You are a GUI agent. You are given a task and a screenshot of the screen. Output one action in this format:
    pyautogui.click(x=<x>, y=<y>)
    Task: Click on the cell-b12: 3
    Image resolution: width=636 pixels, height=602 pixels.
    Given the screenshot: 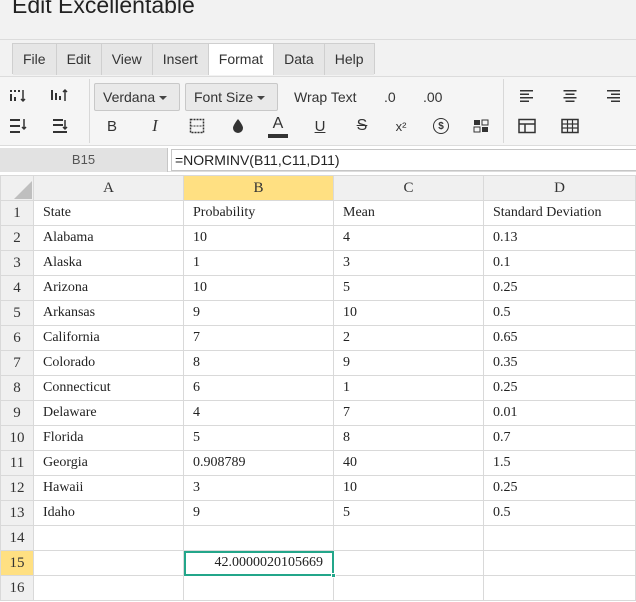 What is the action you would take?
    pyautogui.click(x=258, y=488)
    